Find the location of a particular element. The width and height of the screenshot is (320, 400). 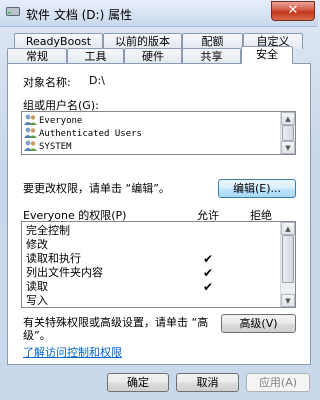

permissions-scrollbar: ▲ ▼ is located at coordinates (287, 264).